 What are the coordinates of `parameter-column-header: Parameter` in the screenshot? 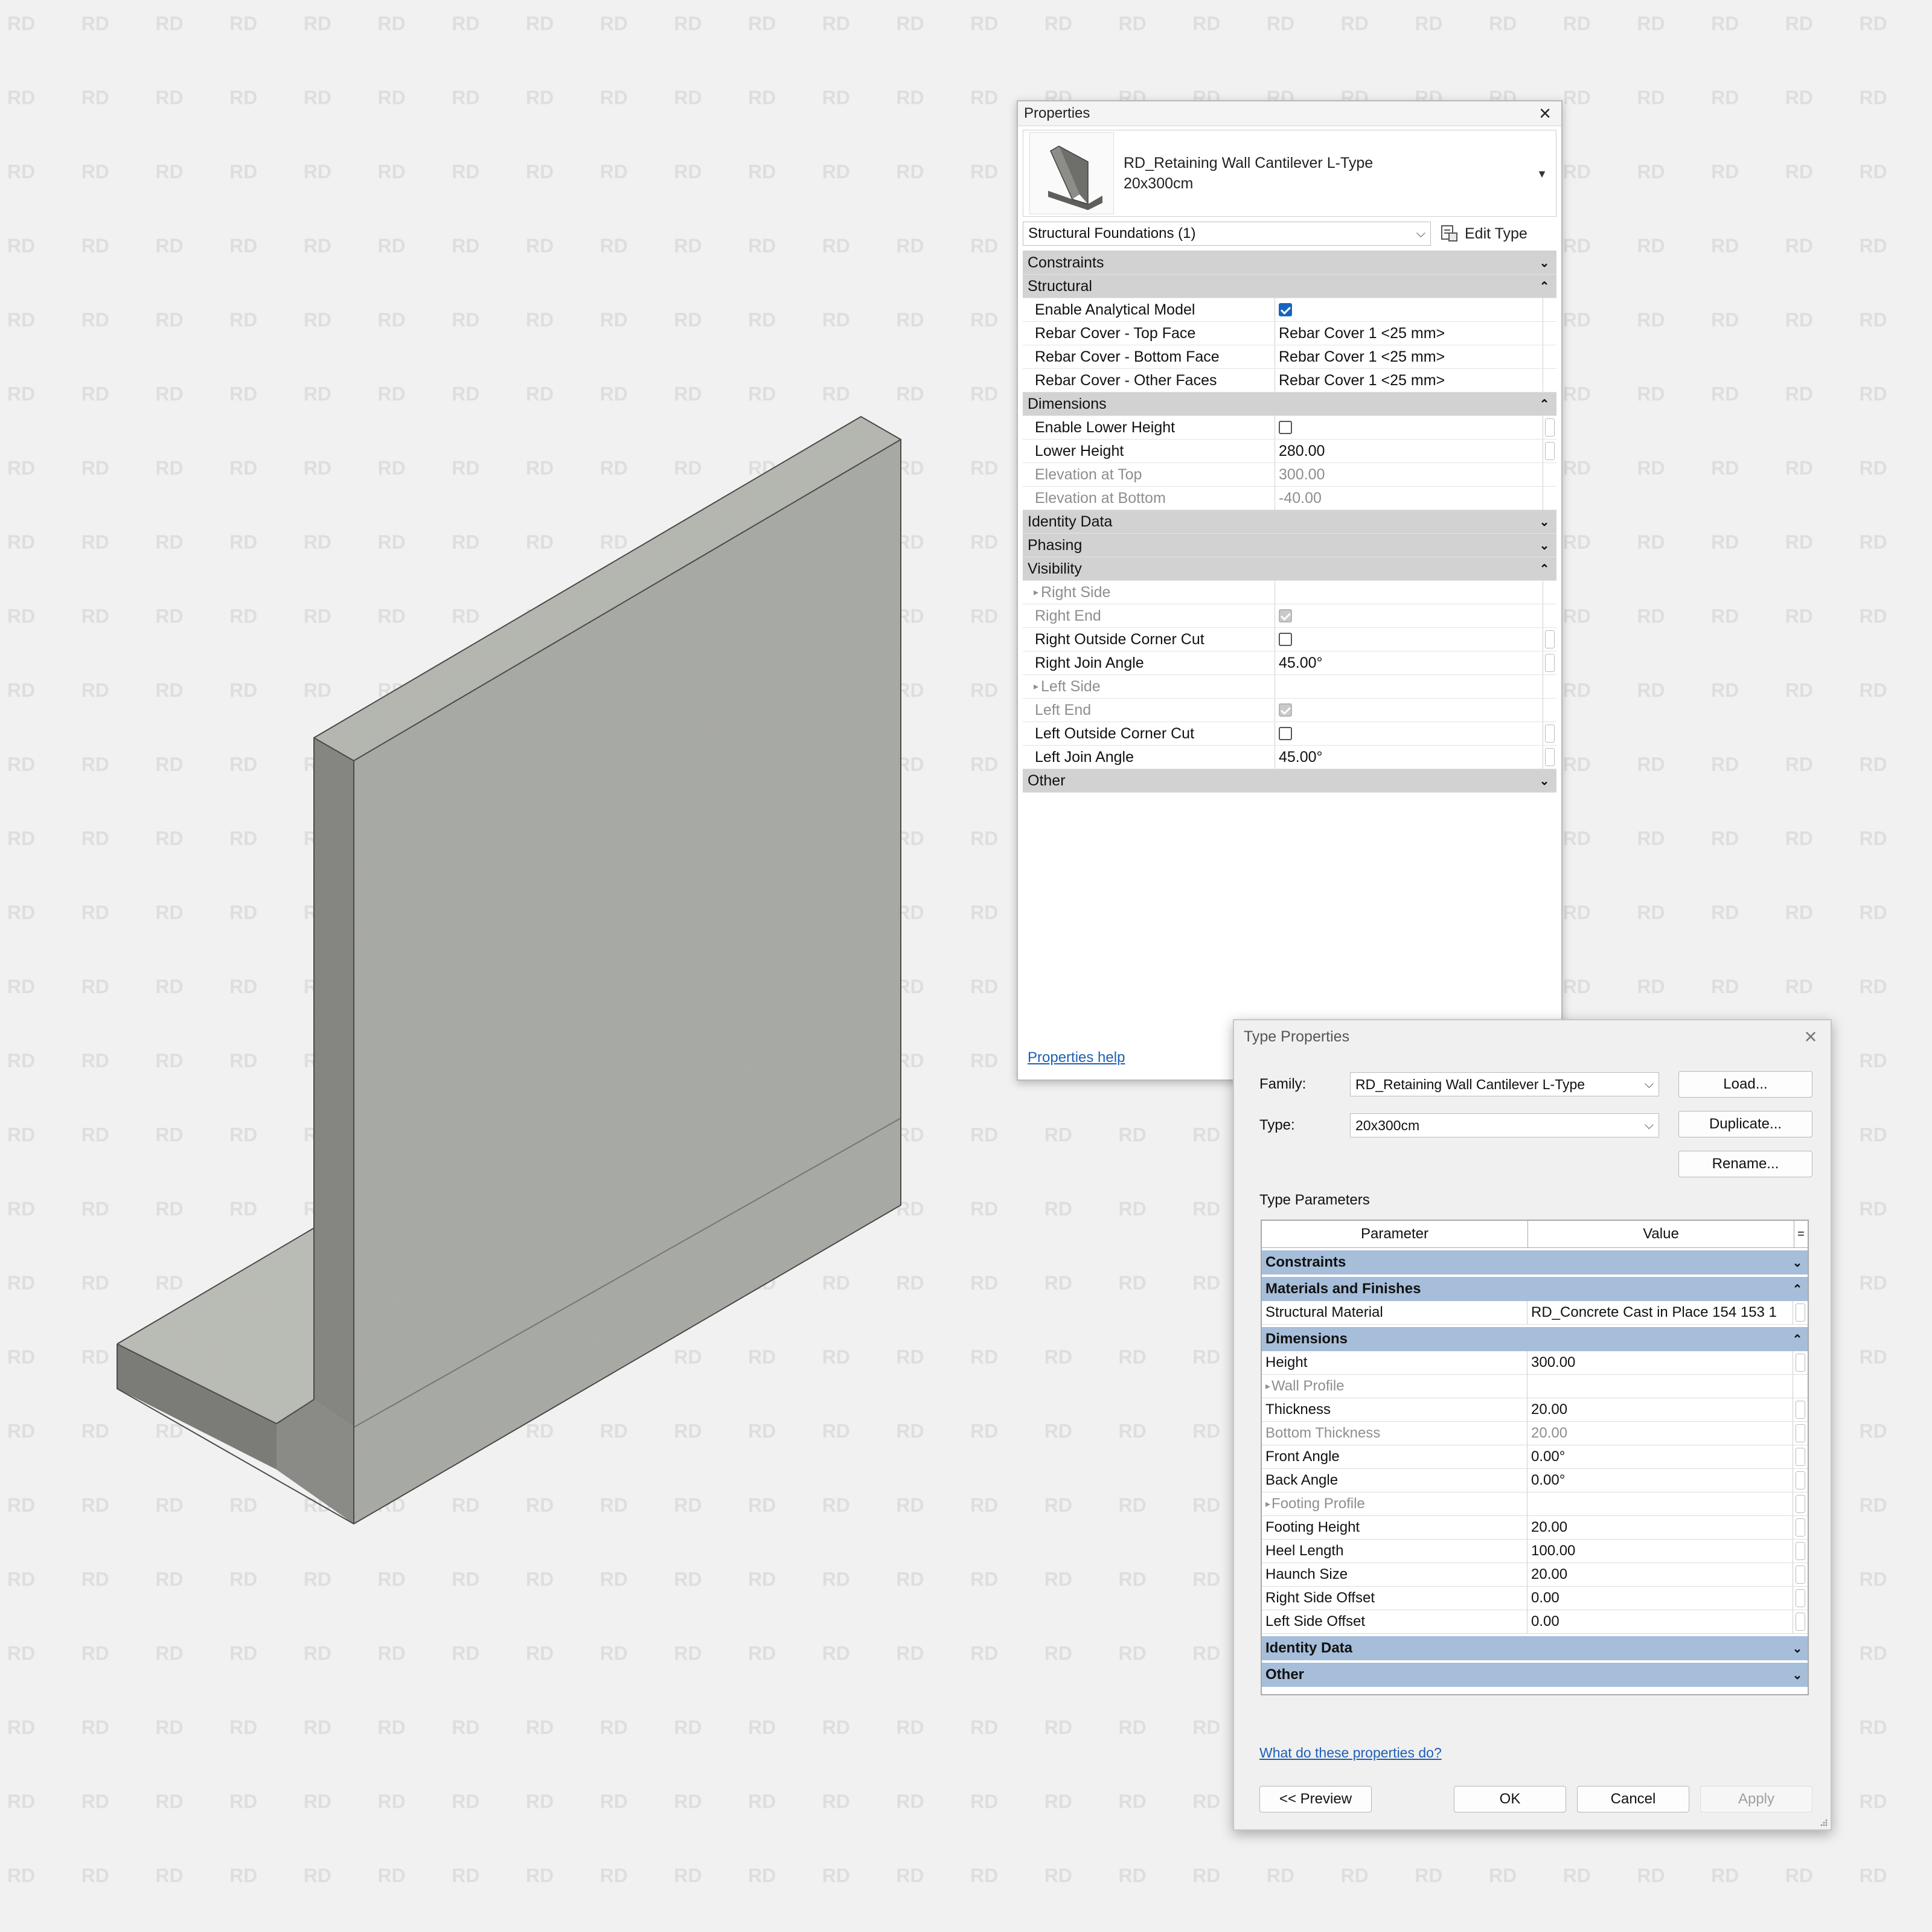 It's located at (1395, 1234).